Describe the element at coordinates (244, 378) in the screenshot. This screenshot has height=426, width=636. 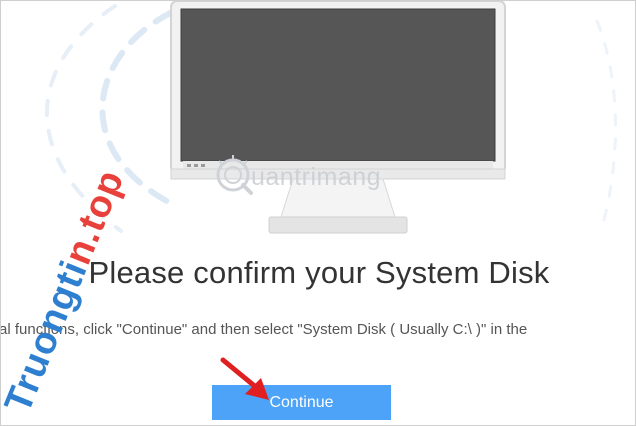
I see `red-pointer-arrow-icon` at that location.